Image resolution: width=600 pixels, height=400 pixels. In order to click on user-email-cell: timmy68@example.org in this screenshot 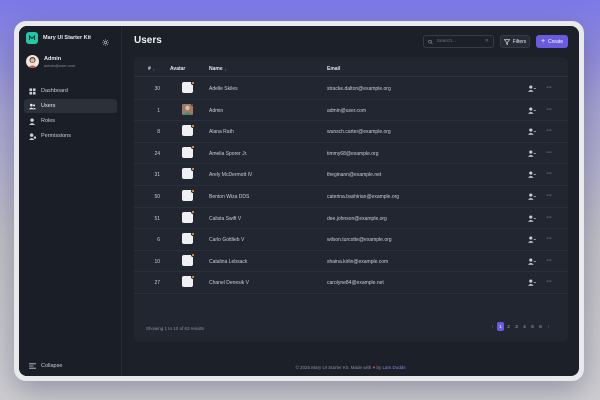, I will do `click(353, 153)`.